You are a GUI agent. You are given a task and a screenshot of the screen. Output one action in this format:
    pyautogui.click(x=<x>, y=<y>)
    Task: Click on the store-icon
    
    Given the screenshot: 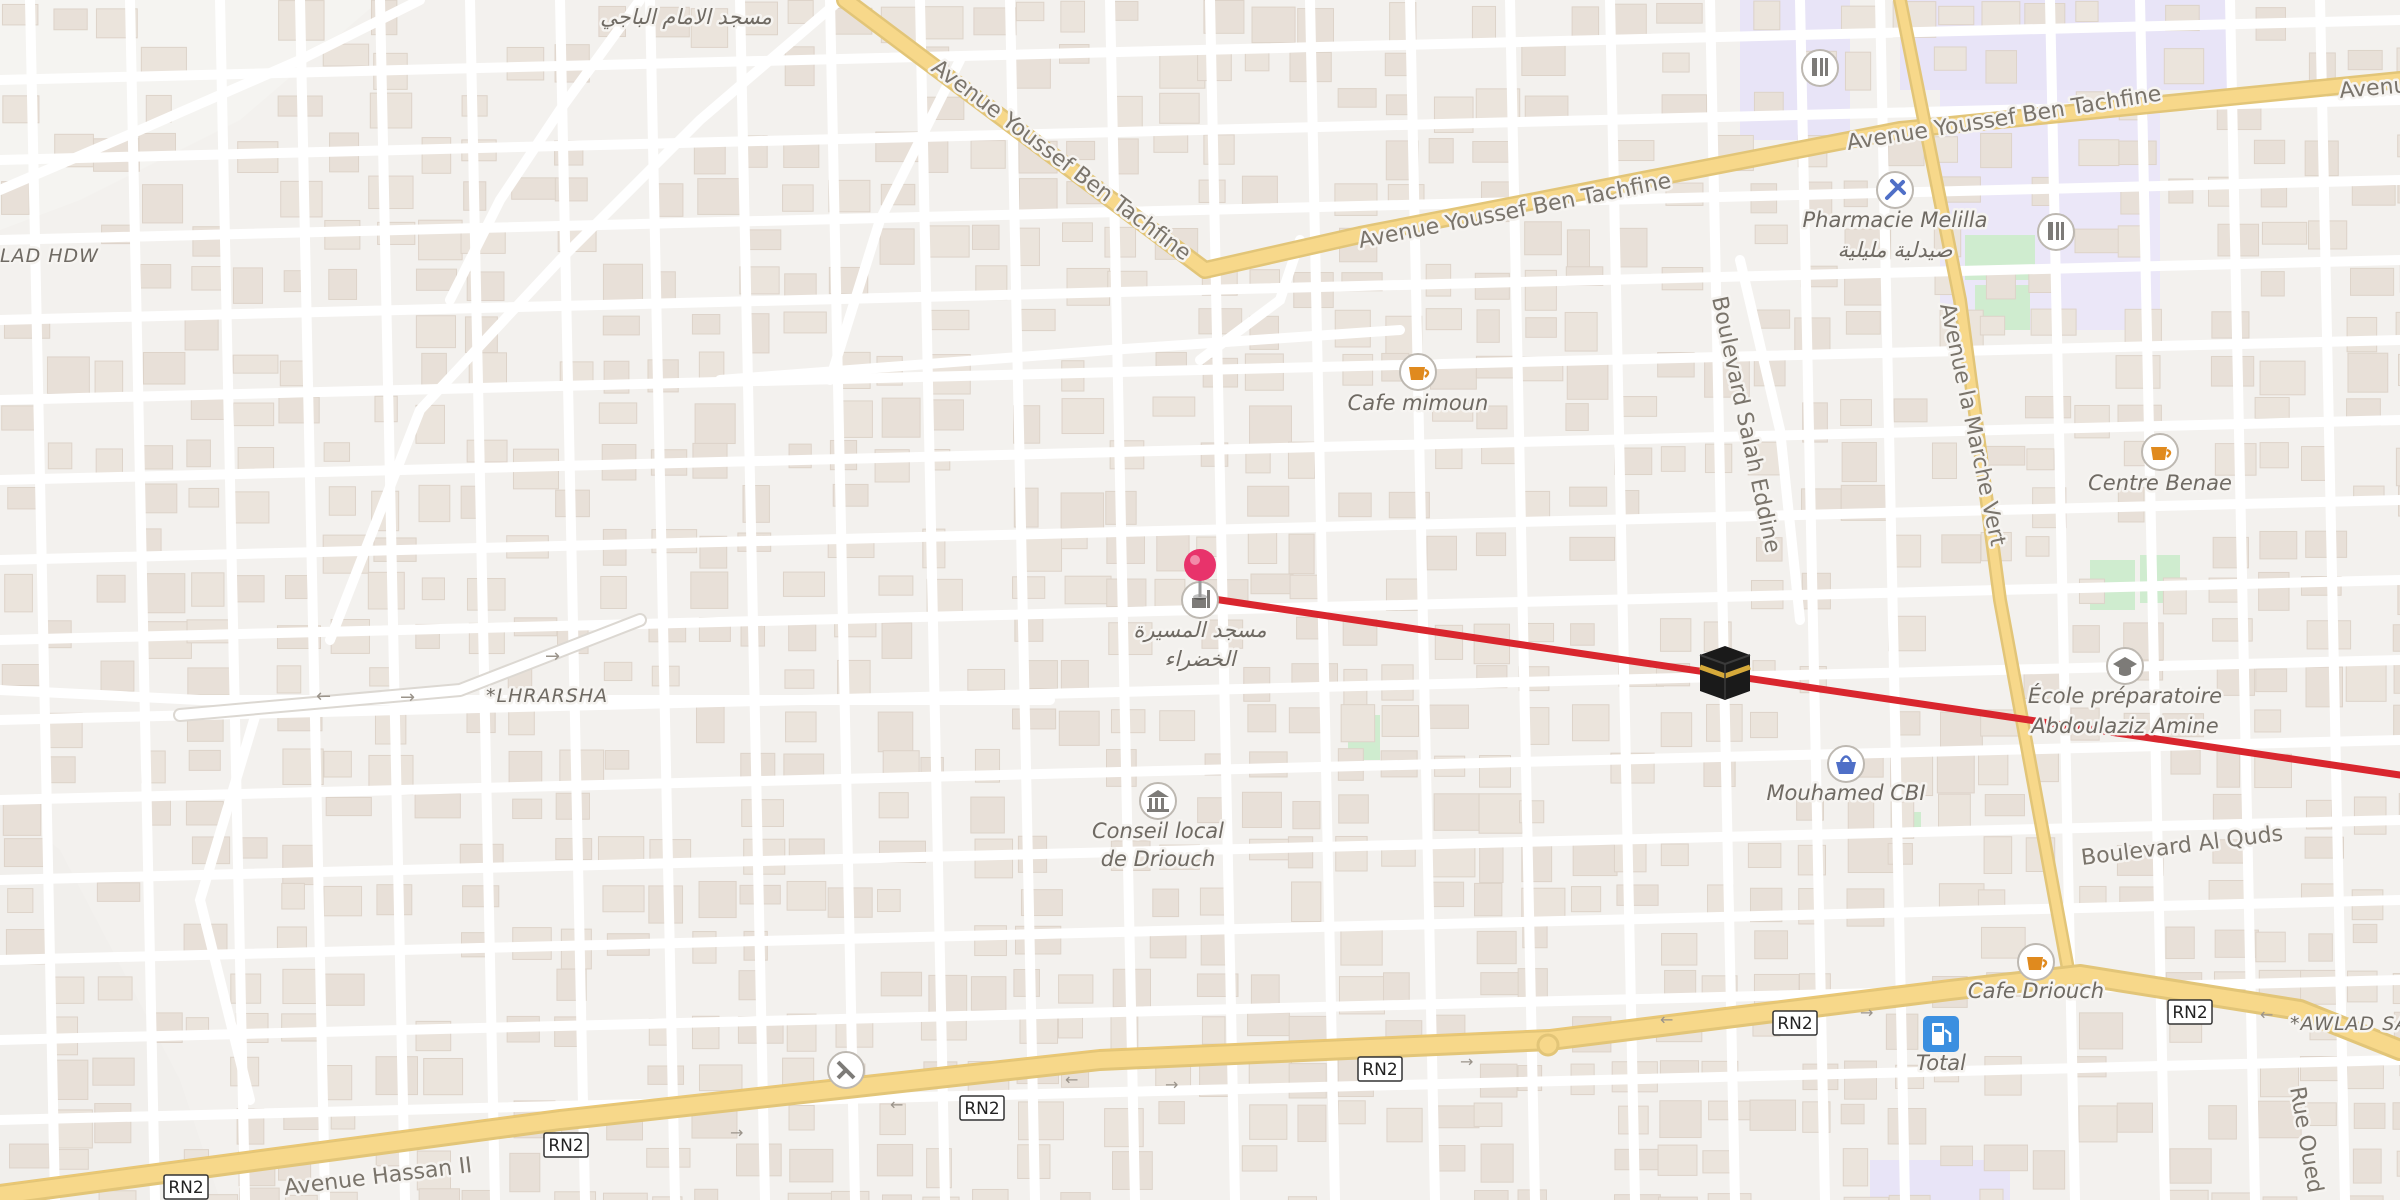 What is the action you would take?
    pyautogui.click(x=846, y=1070)
    